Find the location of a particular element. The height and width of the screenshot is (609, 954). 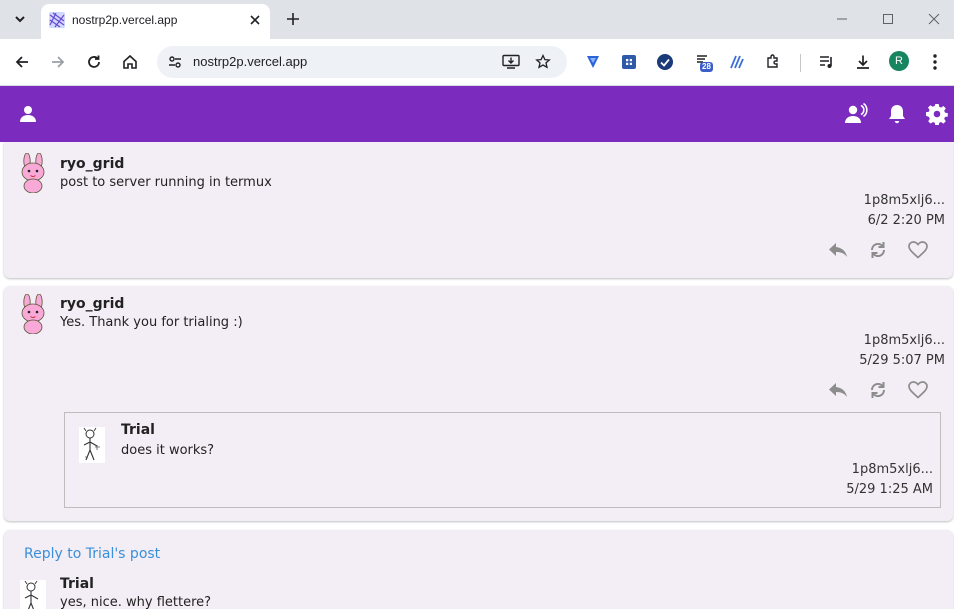

install-app-icon is located at coordinates (511, 62).